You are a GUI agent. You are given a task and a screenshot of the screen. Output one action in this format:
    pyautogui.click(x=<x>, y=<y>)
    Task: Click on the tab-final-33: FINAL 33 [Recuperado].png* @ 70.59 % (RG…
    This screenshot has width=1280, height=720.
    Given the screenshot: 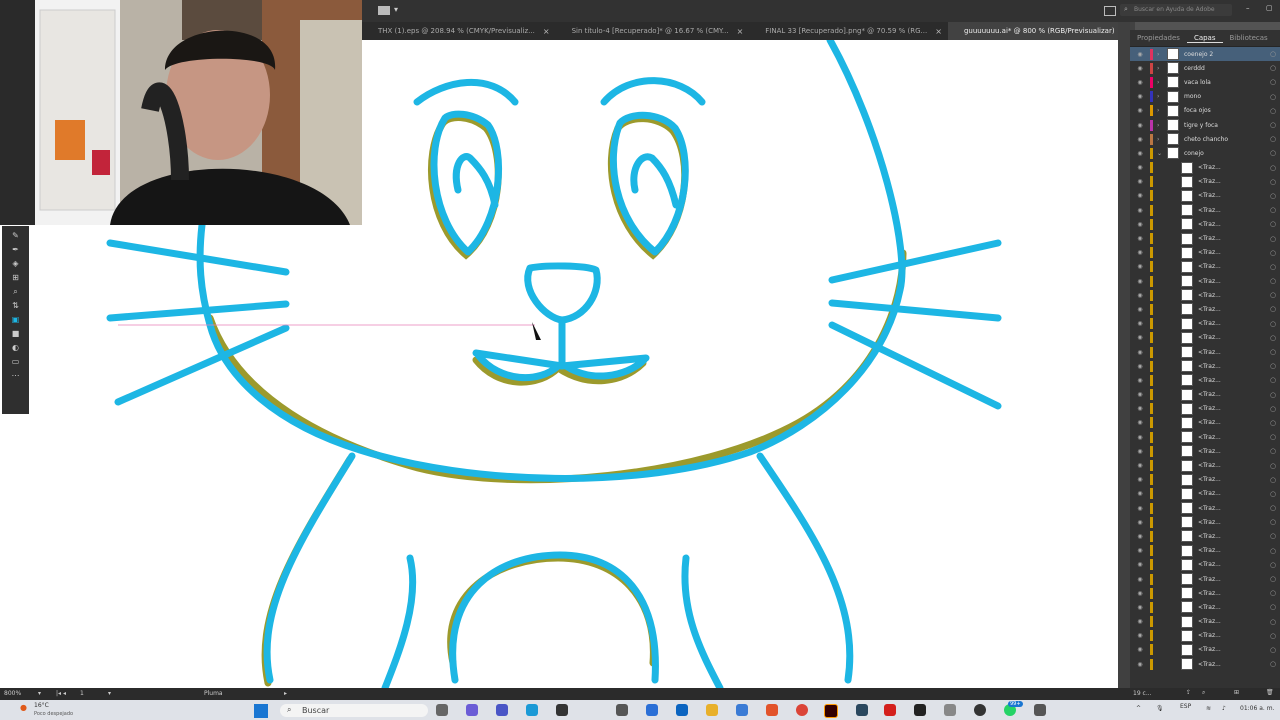 What is the action you would take?
    pyautogui.click(x=848, y=31)
    